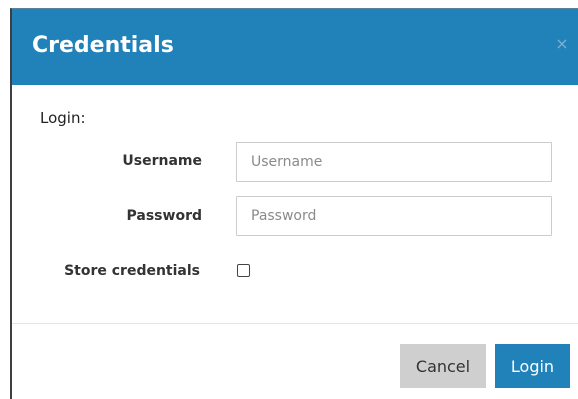  What do you see at coordinates (243, 270) in the screenshot?
I see `store-credentials-checkbox` at bounding box center [243, 270].